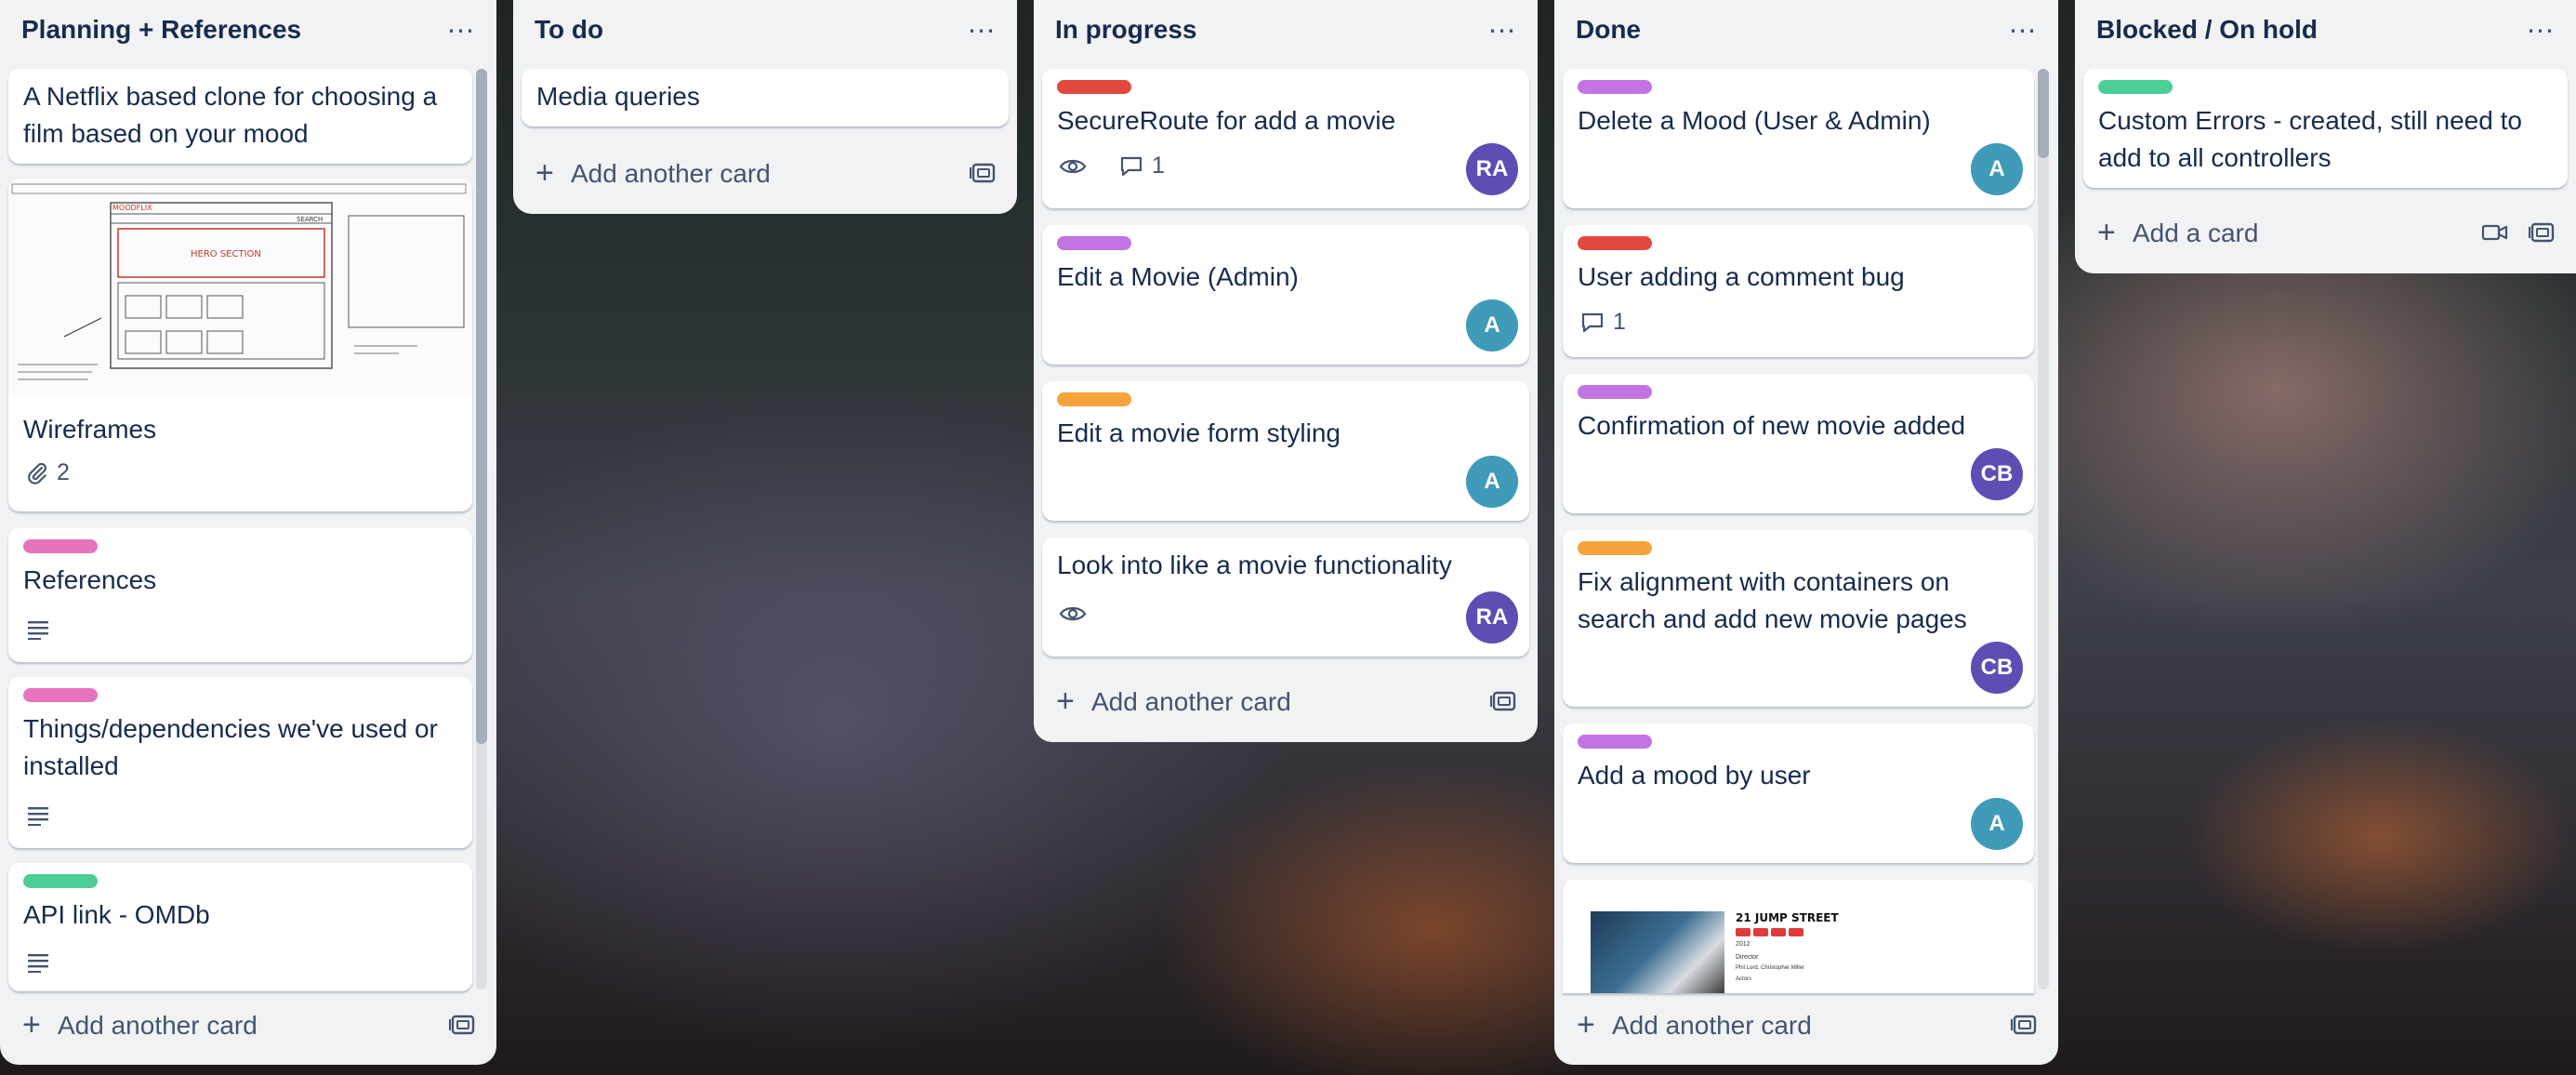 This screenshot has width=2576, height=1075. I want to click on list-header: To do ⋯, so click(765, 30).